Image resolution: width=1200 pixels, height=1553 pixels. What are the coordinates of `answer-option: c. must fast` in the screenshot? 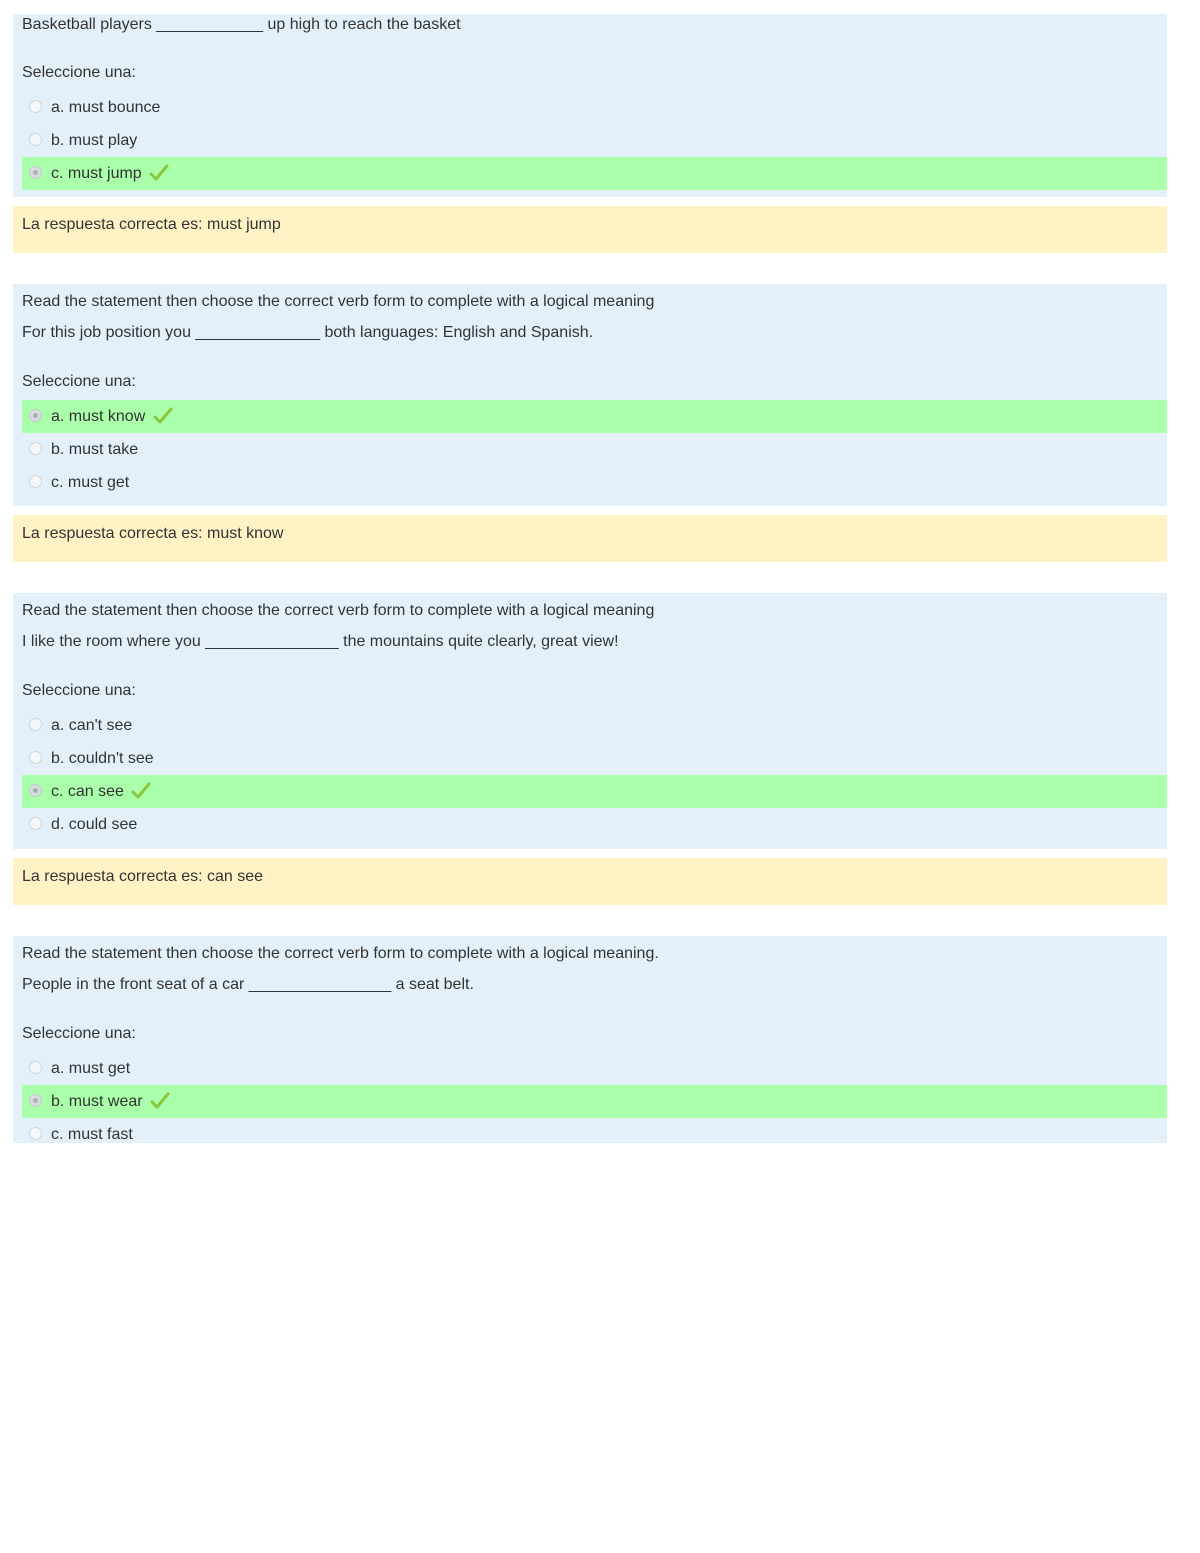 It's located at (594, 1134).